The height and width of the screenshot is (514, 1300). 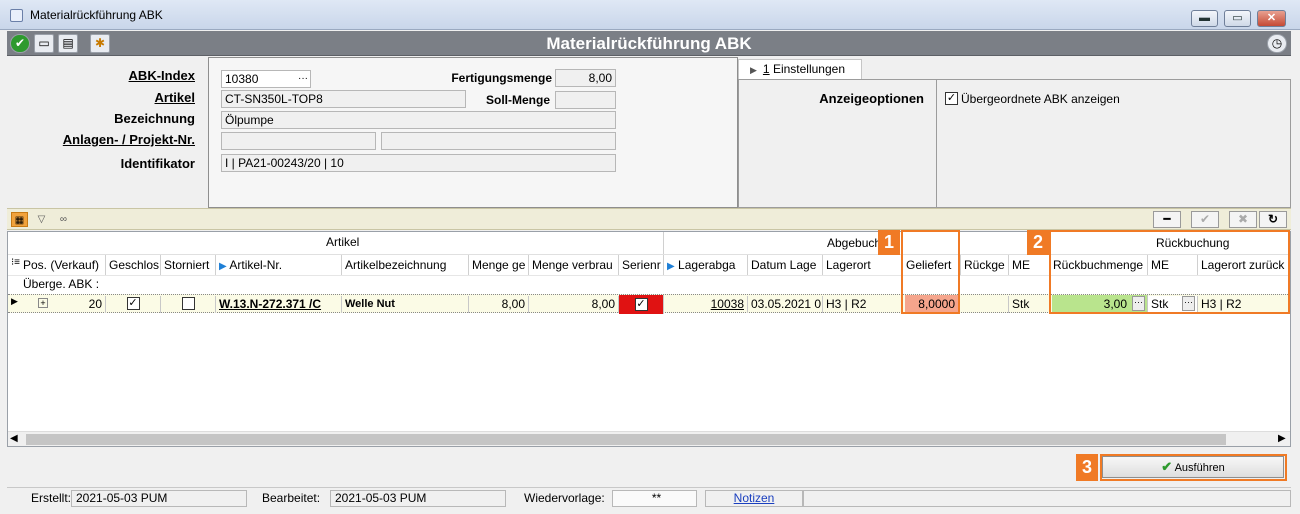 What do you see at coordinates (951, 98) in the screenshot?
I see `uebergeordnete-abk-checkbox: ✓` at bounding box center [951, 98].